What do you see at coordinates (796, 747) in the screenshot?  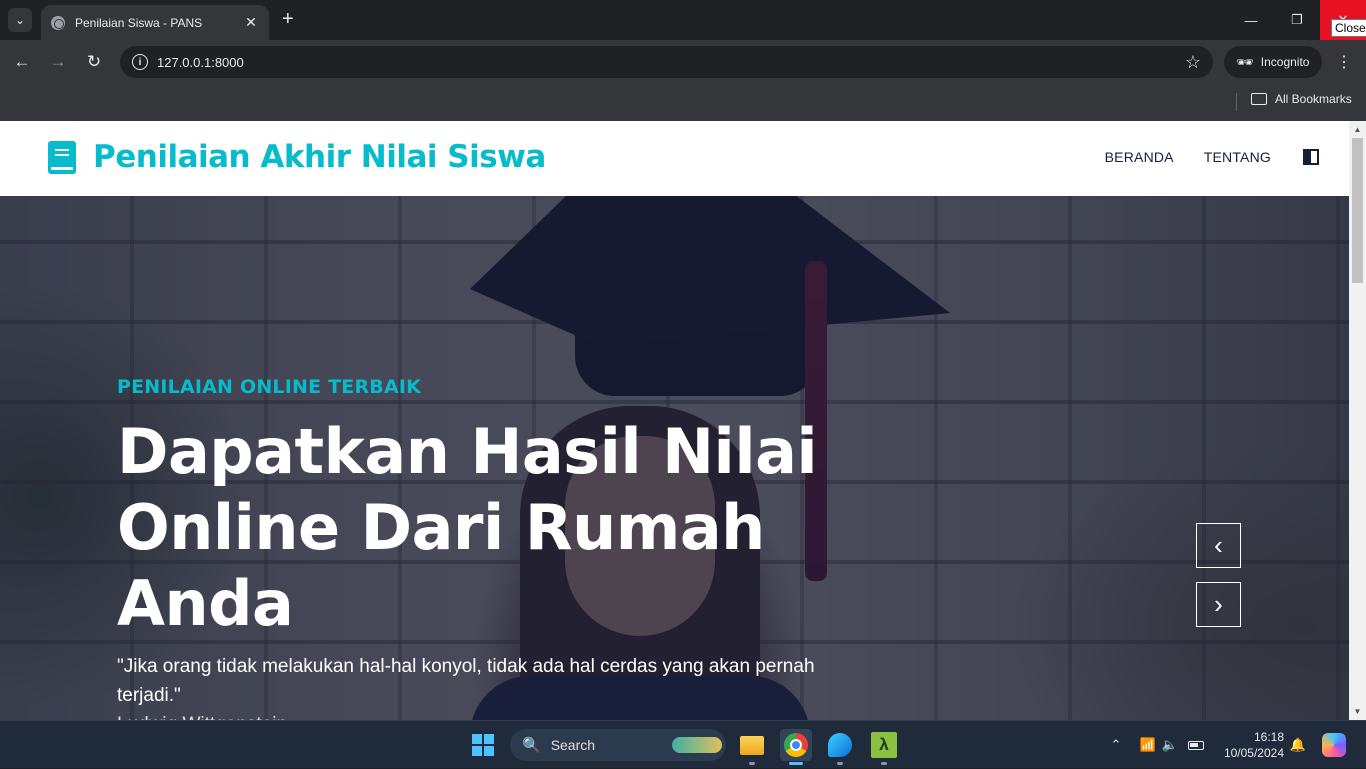 I see `chrome-icon` at bounding box center [796, 747].